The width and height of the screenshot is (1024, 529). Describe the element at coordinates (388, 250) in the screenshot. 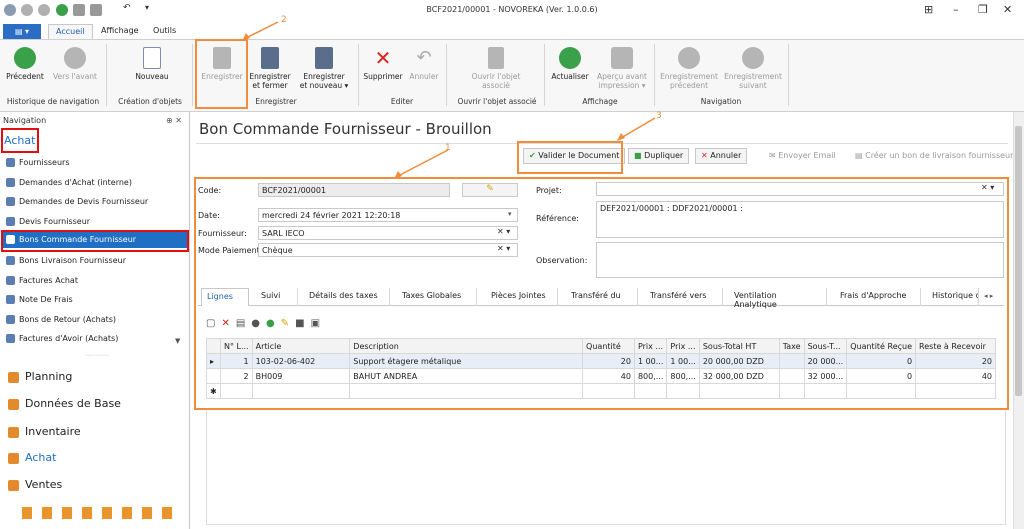

I see `mode-paiement-field: Chèque` at that location.